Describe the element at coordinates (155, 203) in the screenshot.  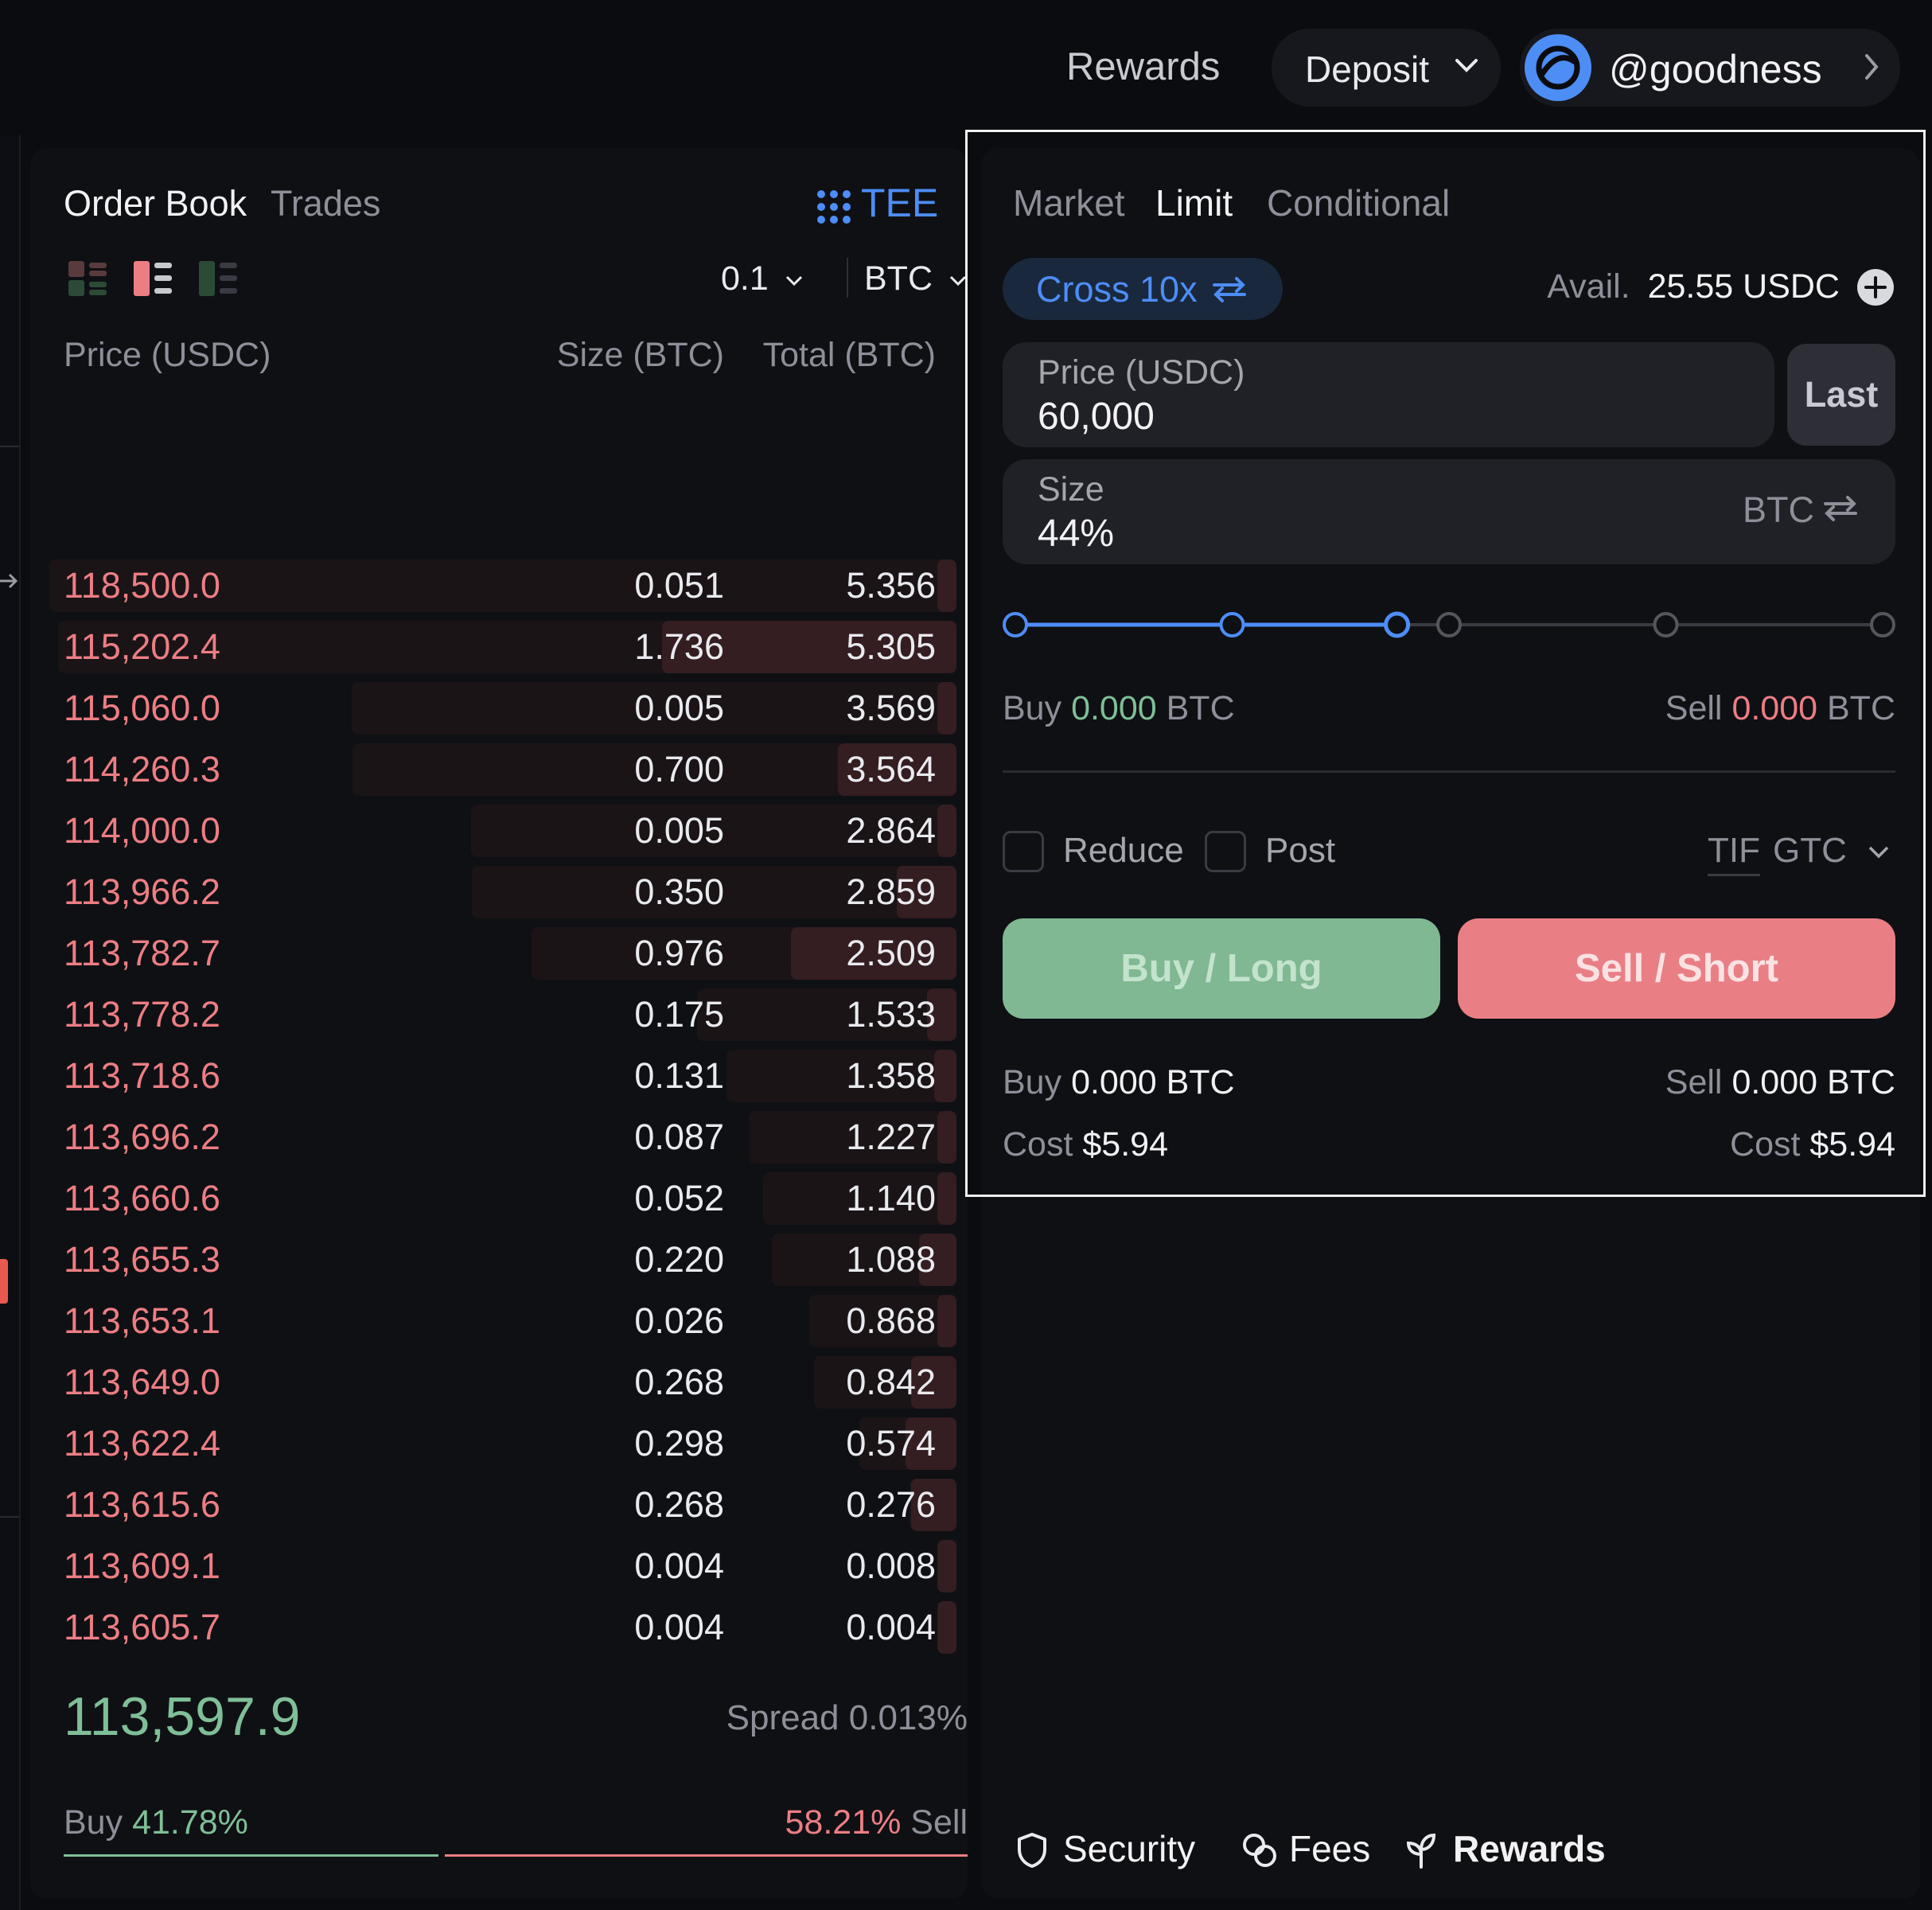
I see `tab-order-book: Order Book` at that location.